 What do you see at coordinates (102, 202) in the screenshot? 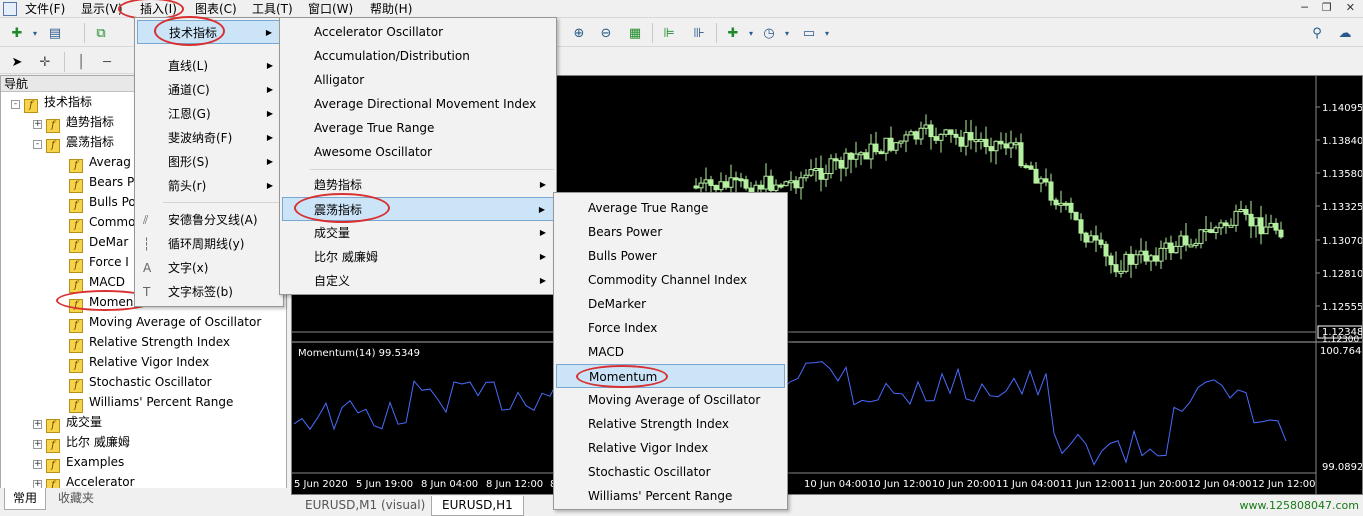
I see `tree-item: f Bulls Po` at bounding box center [102, 202].